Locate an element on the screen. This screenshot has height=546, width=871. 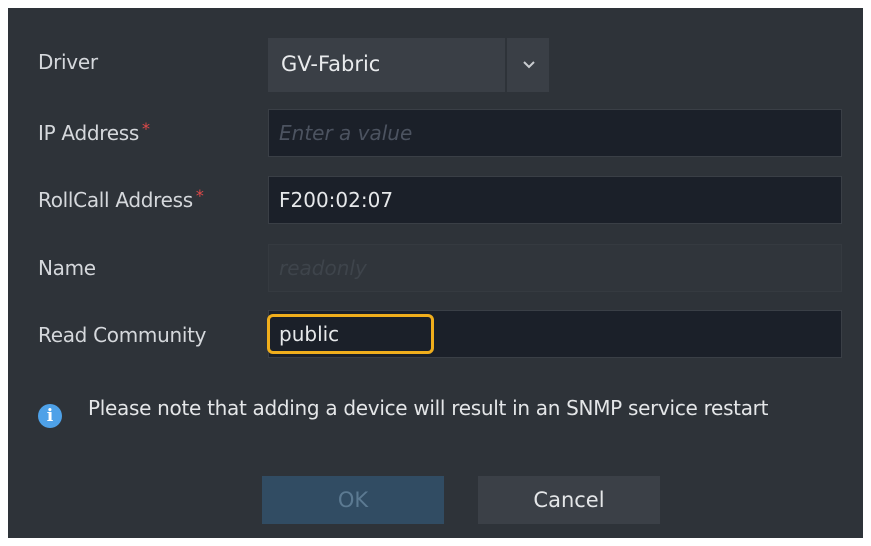
name-label-text: Name is located at coordinates (67, 268).